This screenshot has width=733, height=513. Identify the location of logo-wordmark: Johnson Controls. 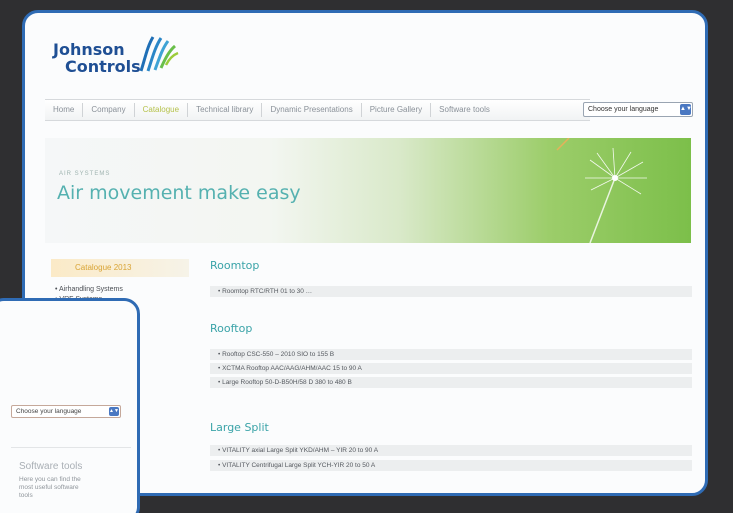
(97, 58).